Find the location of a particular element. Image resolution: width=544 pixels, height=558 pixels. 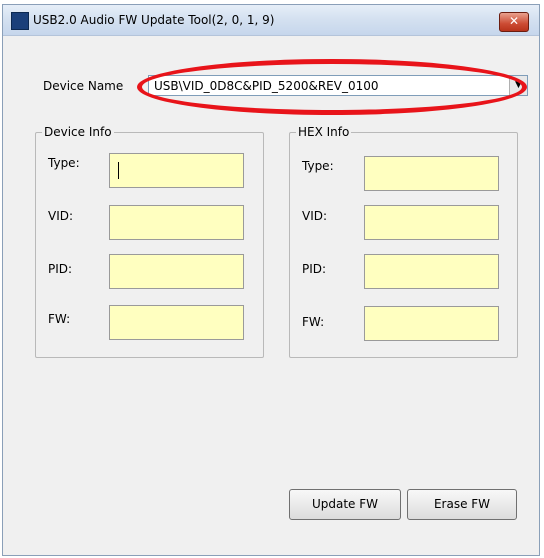

close-icon: ✕ is located at coordinates (514, 21).